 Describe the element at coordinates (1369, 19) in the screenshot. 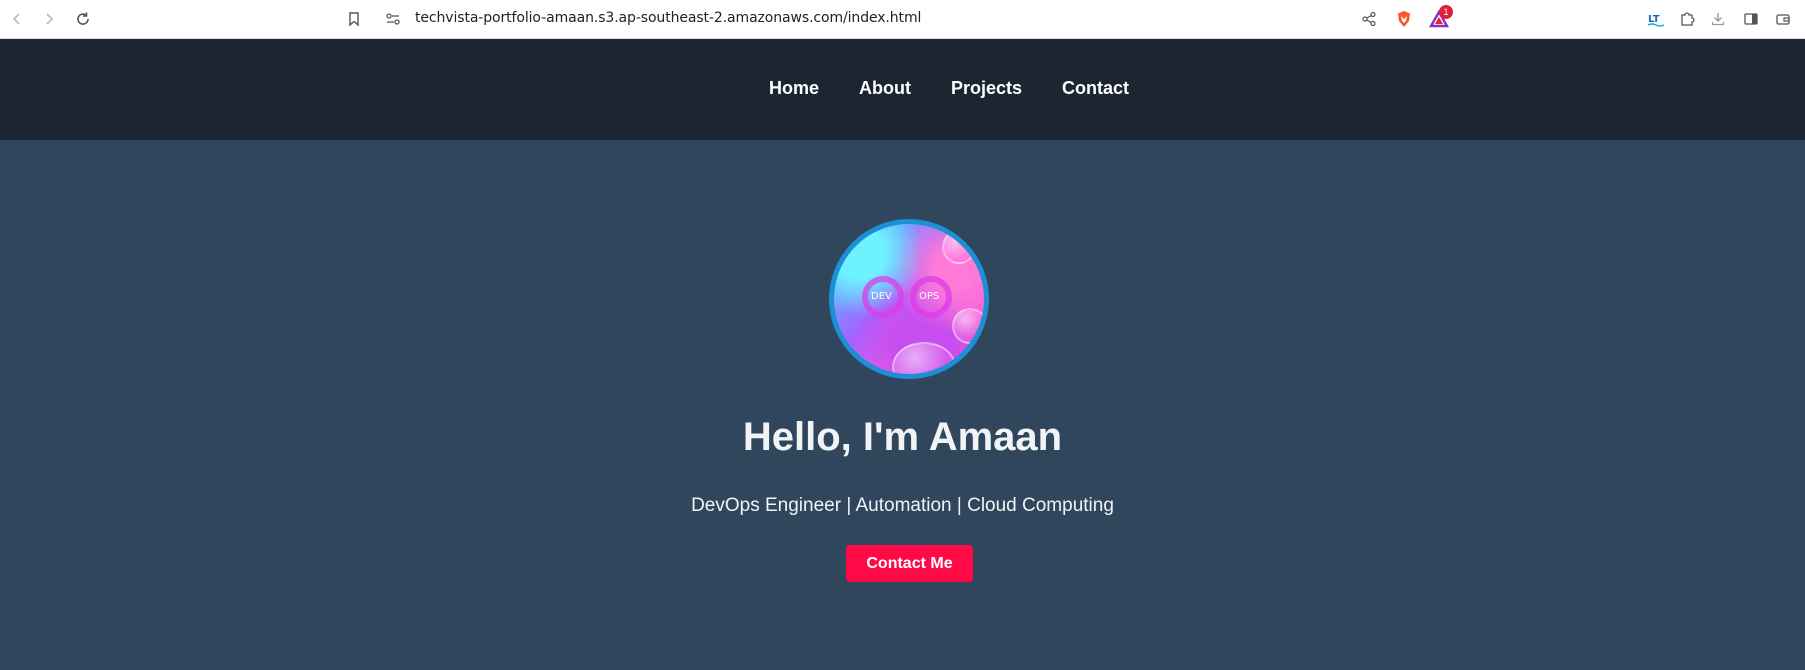

I see `share-icon` at that location.